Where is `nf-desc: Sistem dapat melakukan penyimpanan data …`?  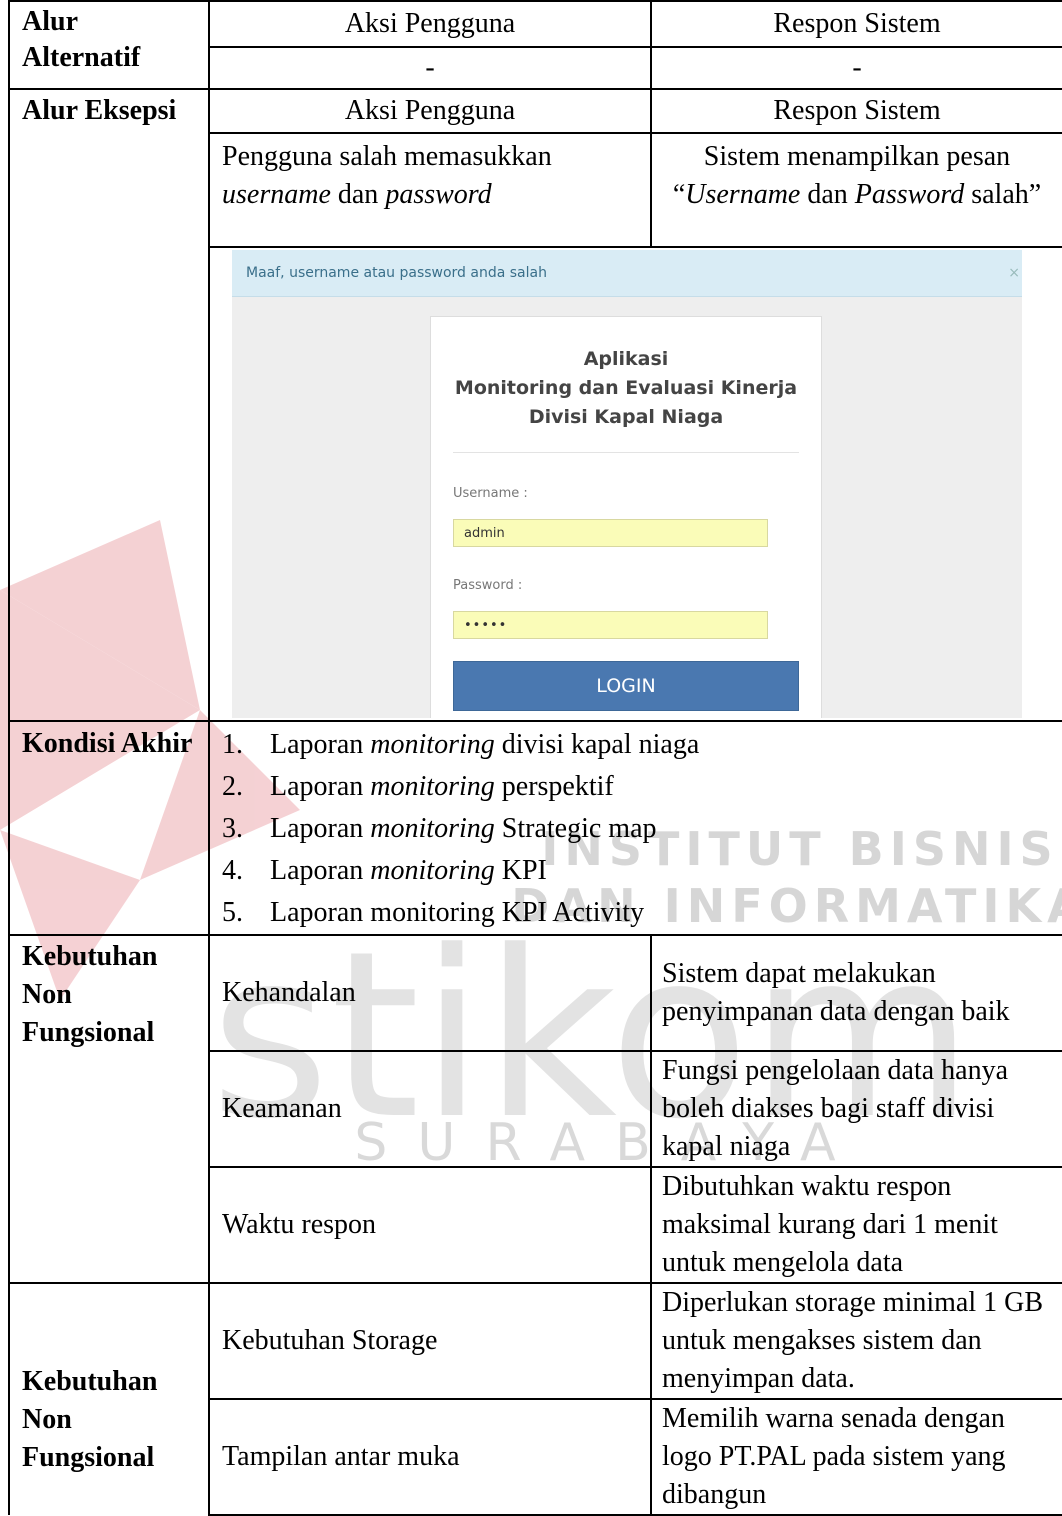
nf-desc: Sistem dapat melakukan penyimpanan data … is located at coordinates (856, 993).